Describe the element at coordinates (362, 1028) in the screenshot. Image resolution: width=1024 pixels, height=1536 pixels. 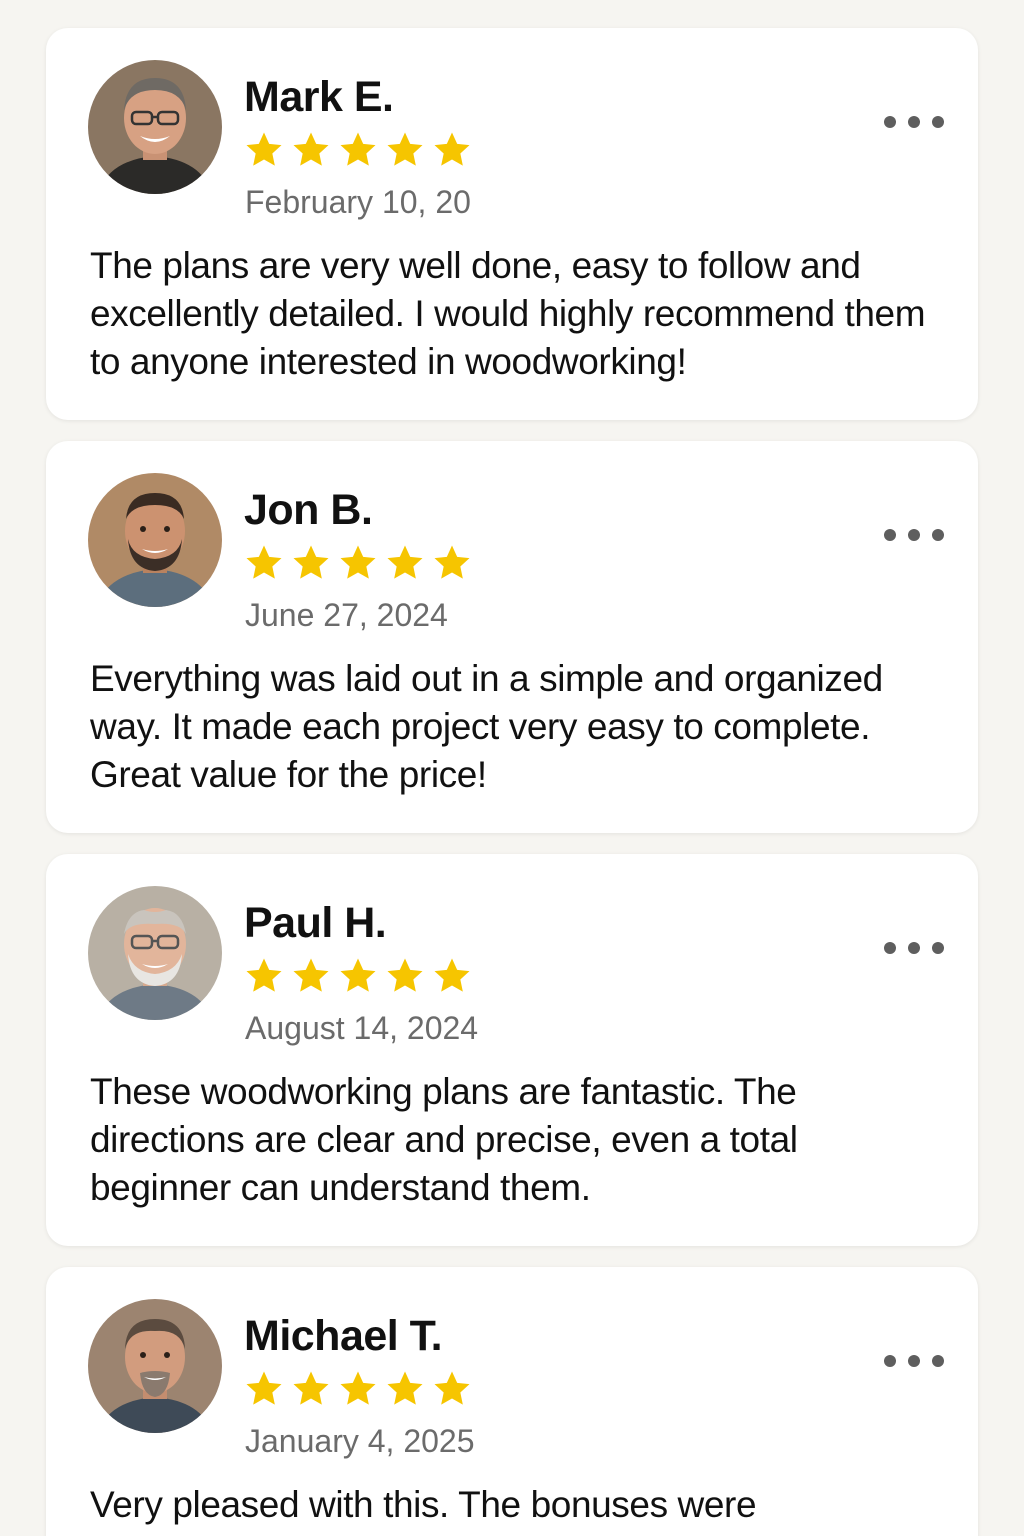
I see `review-date: August 14, 2024` at that location.